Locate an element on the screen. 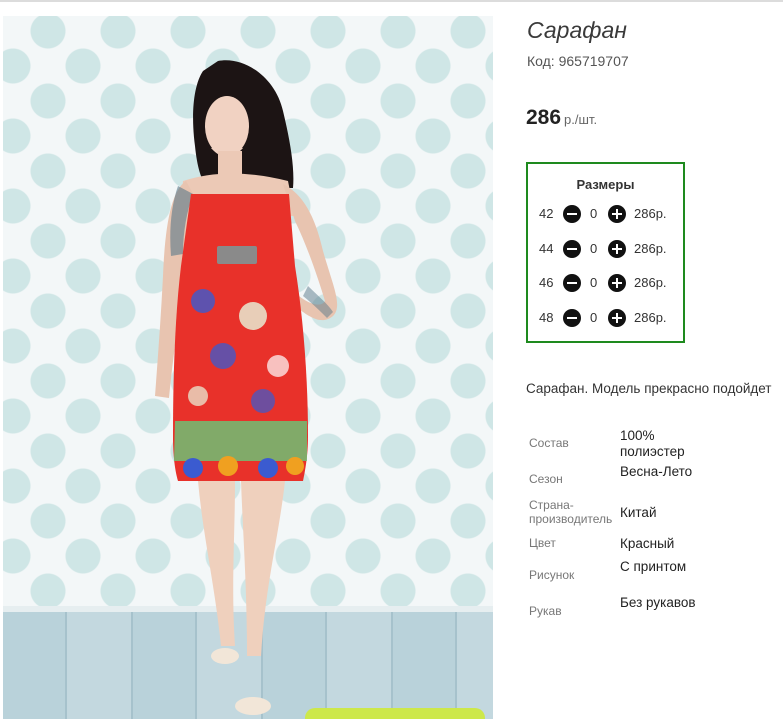  attribute-value: Без рукавов is located at coordinates (658, 602).